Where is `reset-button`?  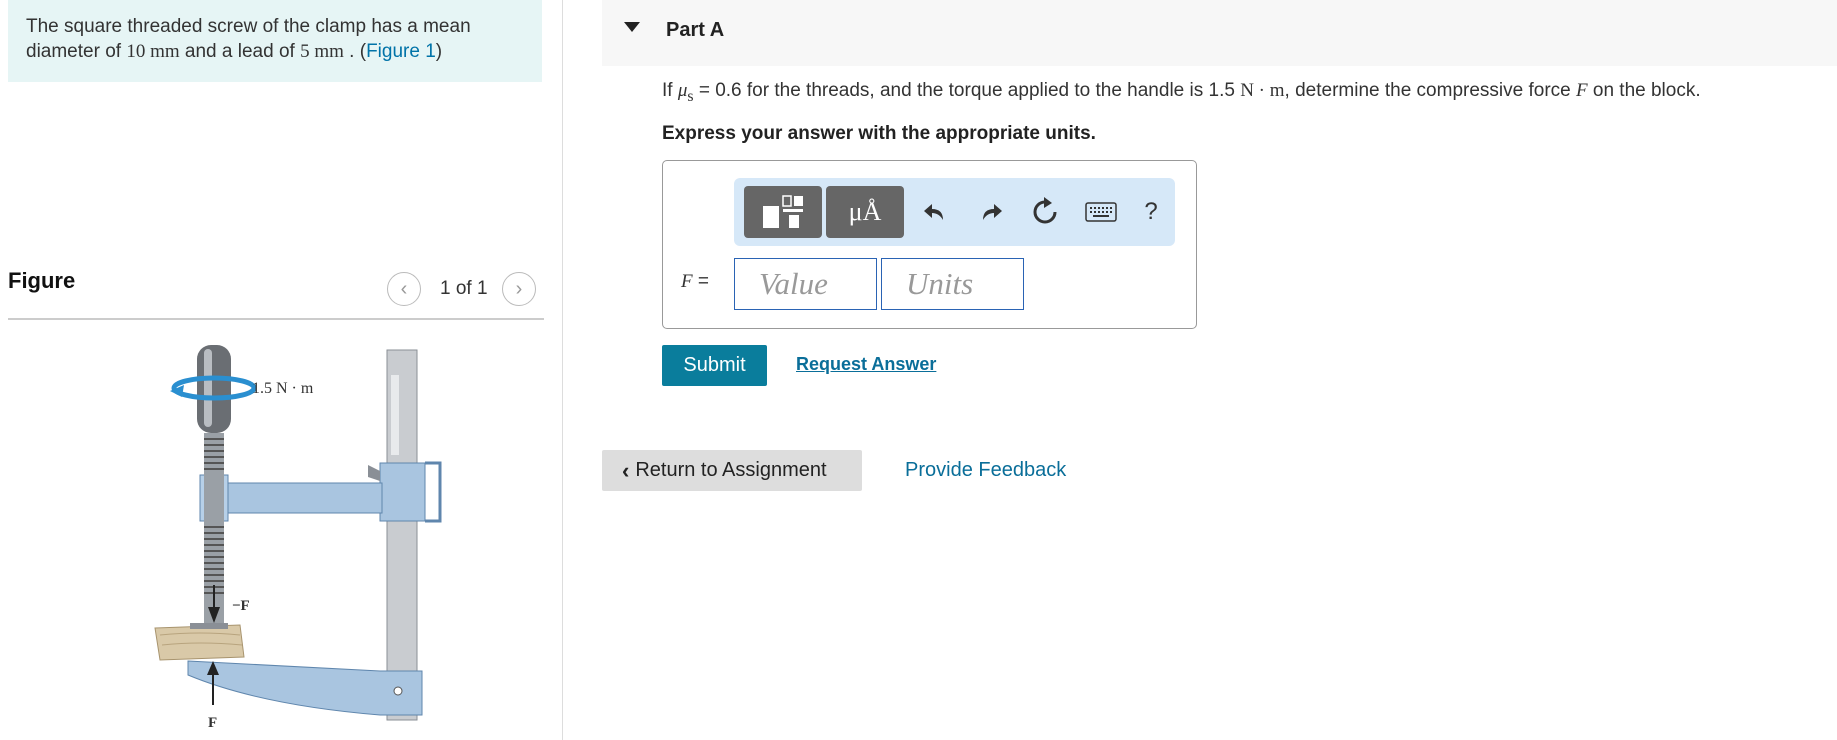
reset-button is located at coordinates (1045, 212).